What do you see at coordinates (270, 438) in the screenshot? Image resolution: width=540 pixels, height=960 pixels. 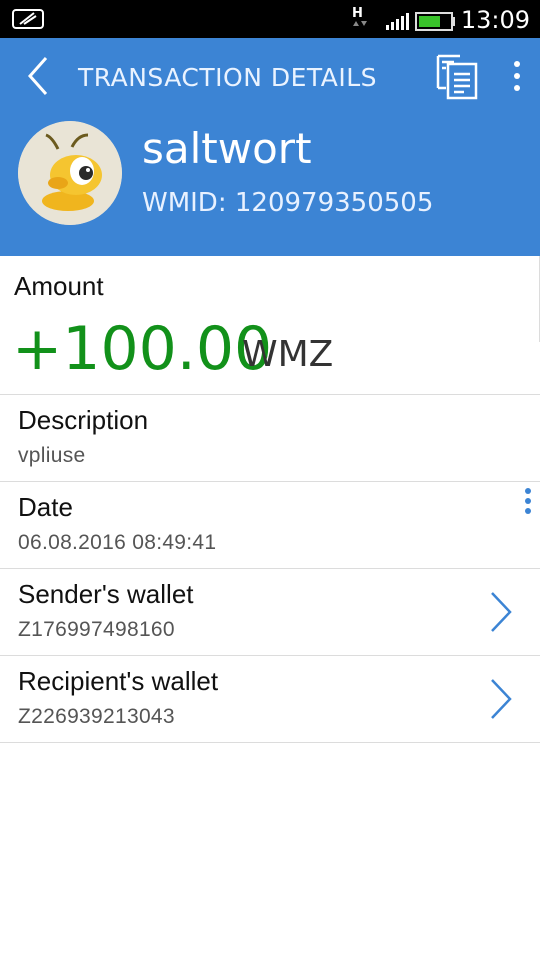 I see `description-row: Description vpliuse` at bounding box center [270, 438].